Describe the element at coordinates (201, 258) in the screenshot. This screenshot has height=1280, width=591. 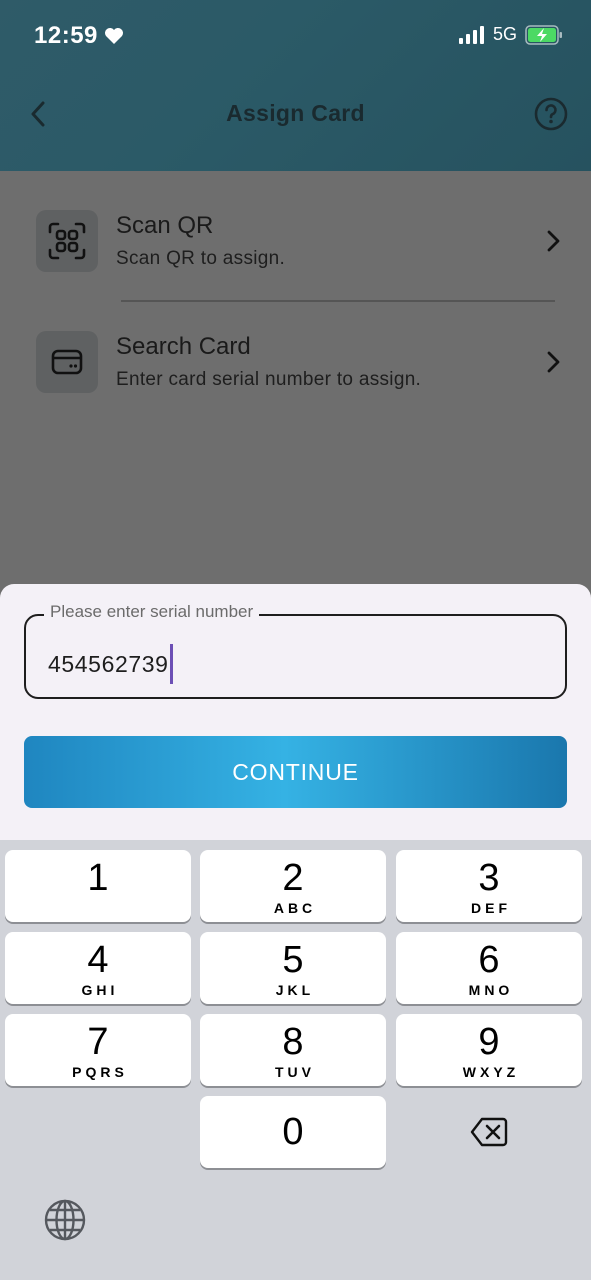
I see `scan-qr-subtitle: Scan QR to assign.` at that location.